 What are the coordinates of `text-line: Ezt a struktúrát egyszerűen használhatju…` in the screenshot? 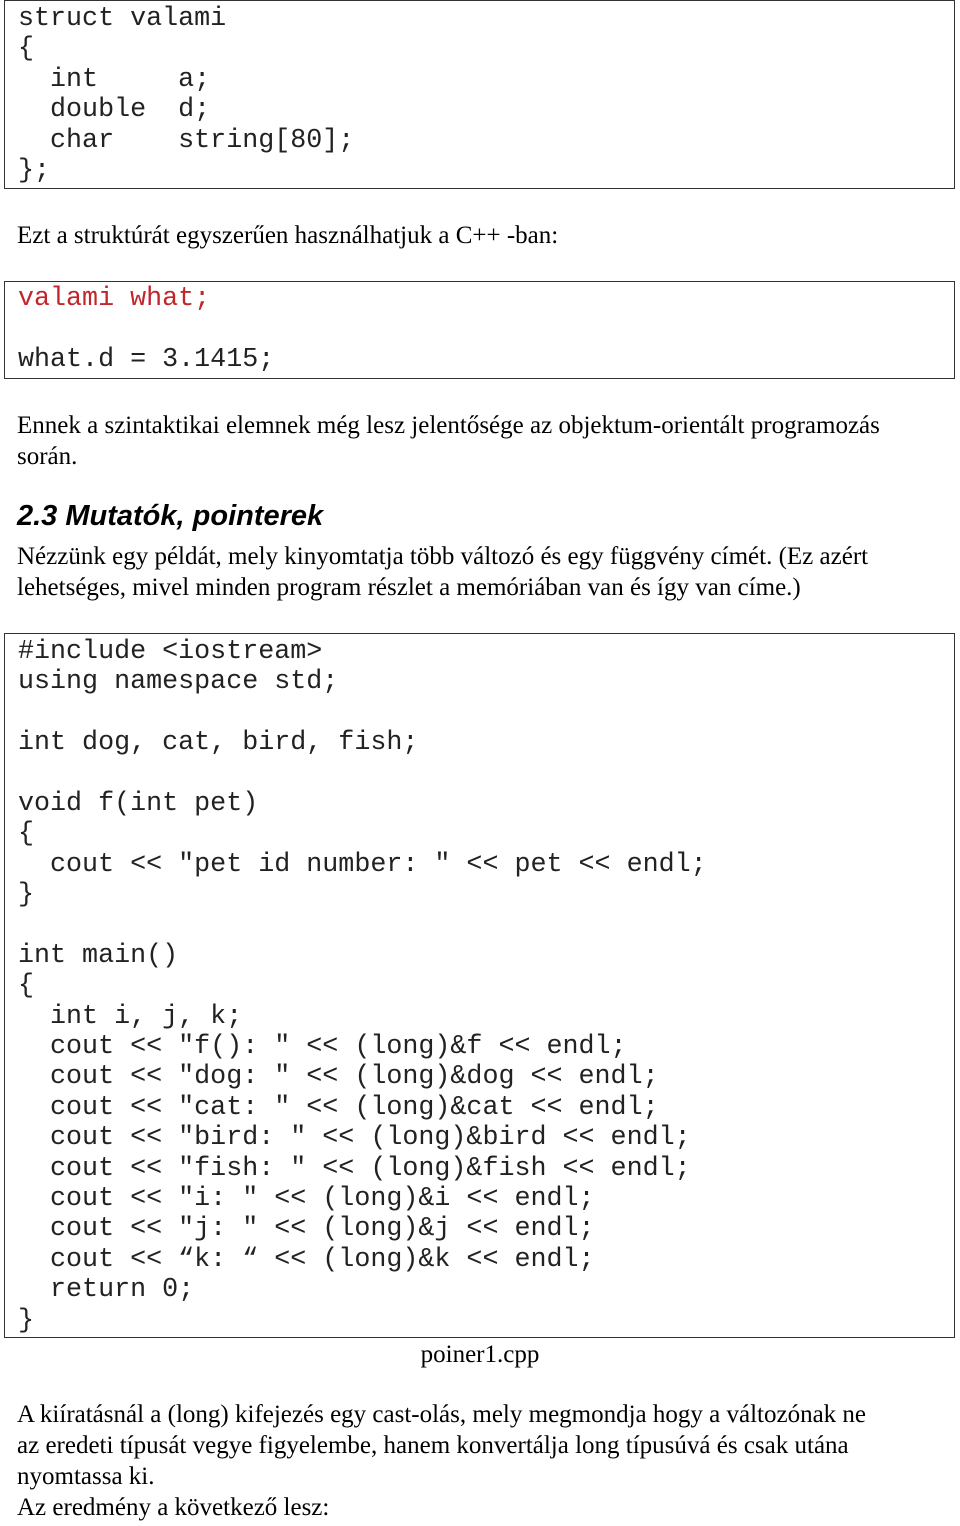 It's located at (288, 235).